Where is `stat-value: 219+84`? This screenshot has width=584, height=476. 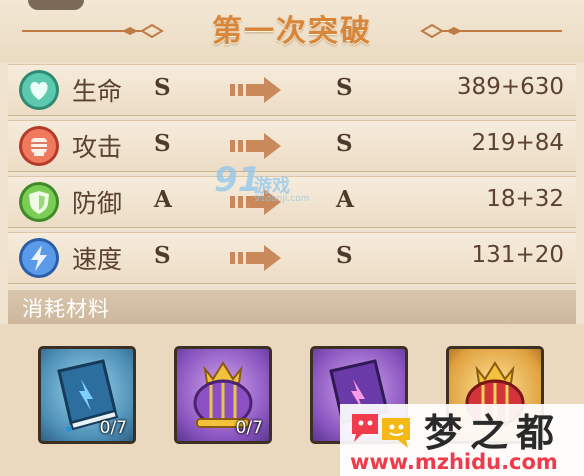 stat-value: 219+84 is located at coordinates (517, 143).